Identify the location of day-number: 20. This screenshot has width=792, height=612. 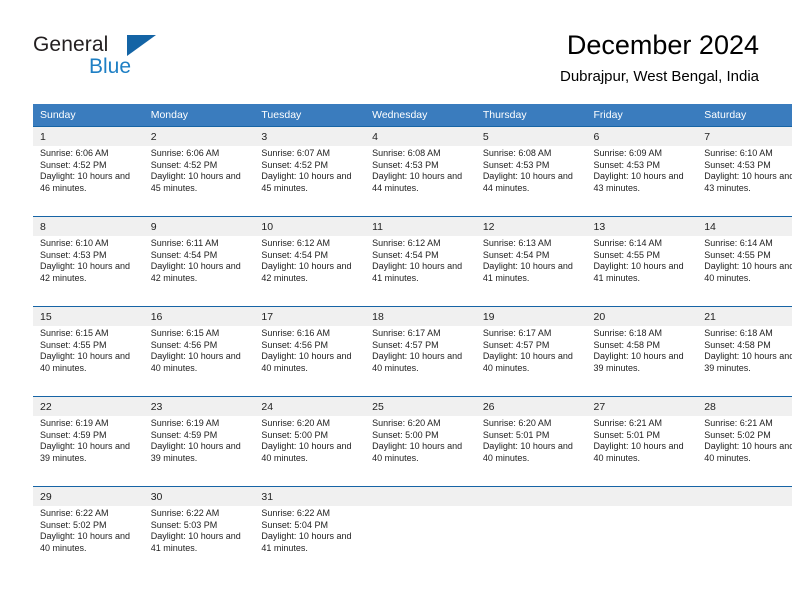
(642, 316).